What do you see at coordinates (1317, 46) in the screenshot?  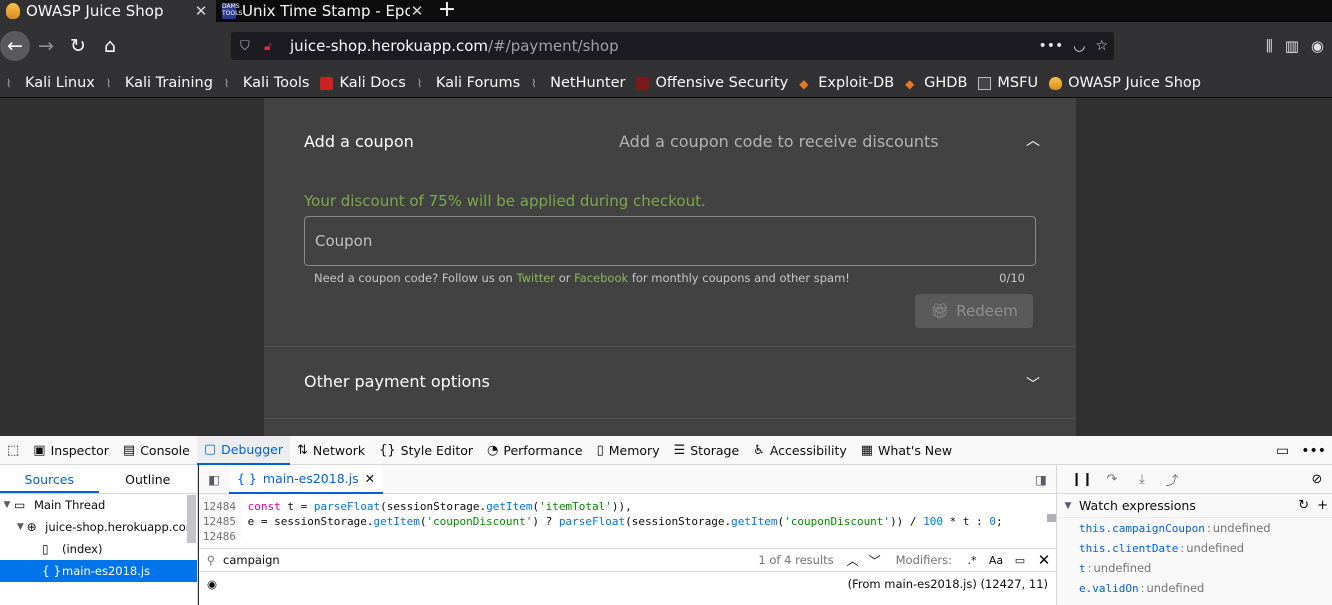 I see `account-icon: ◉` at bounding box center [1317, 46].